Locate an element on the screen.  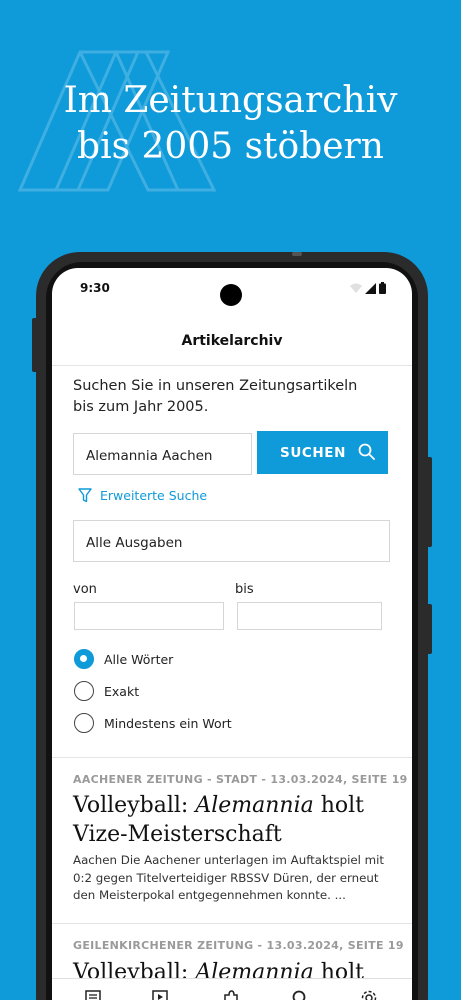
front-camera is located at coordinates (231, 295).